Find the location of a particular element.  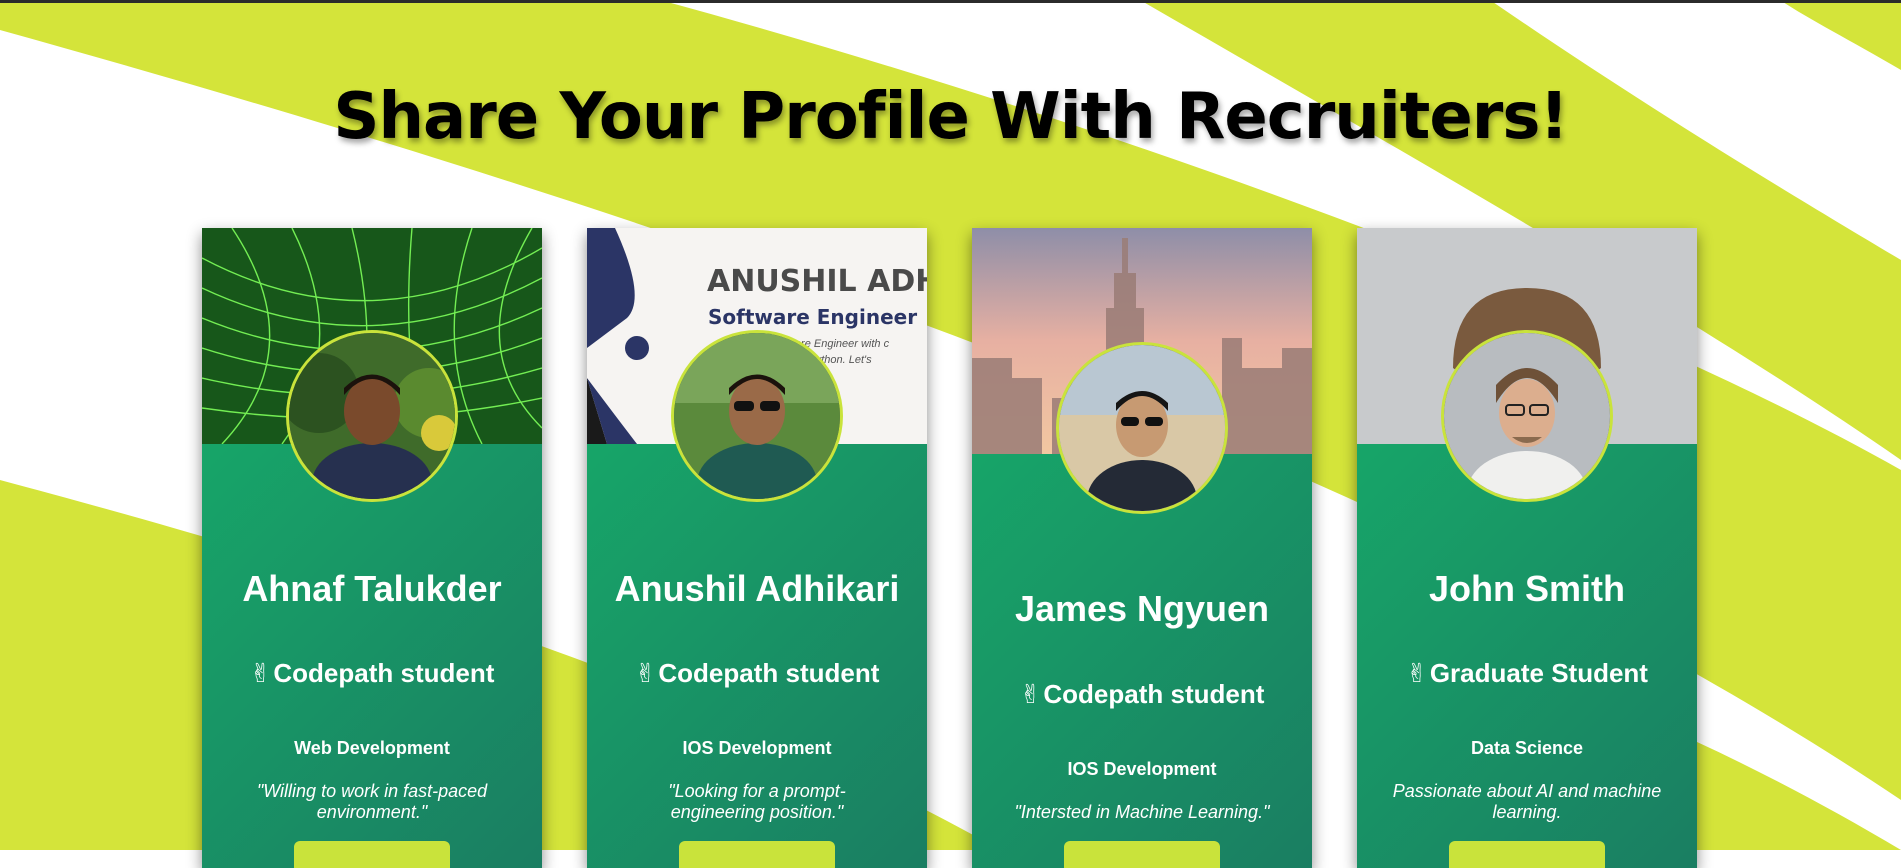

card-name: Ahnaf Talukder is located at coordinates (372, 588).